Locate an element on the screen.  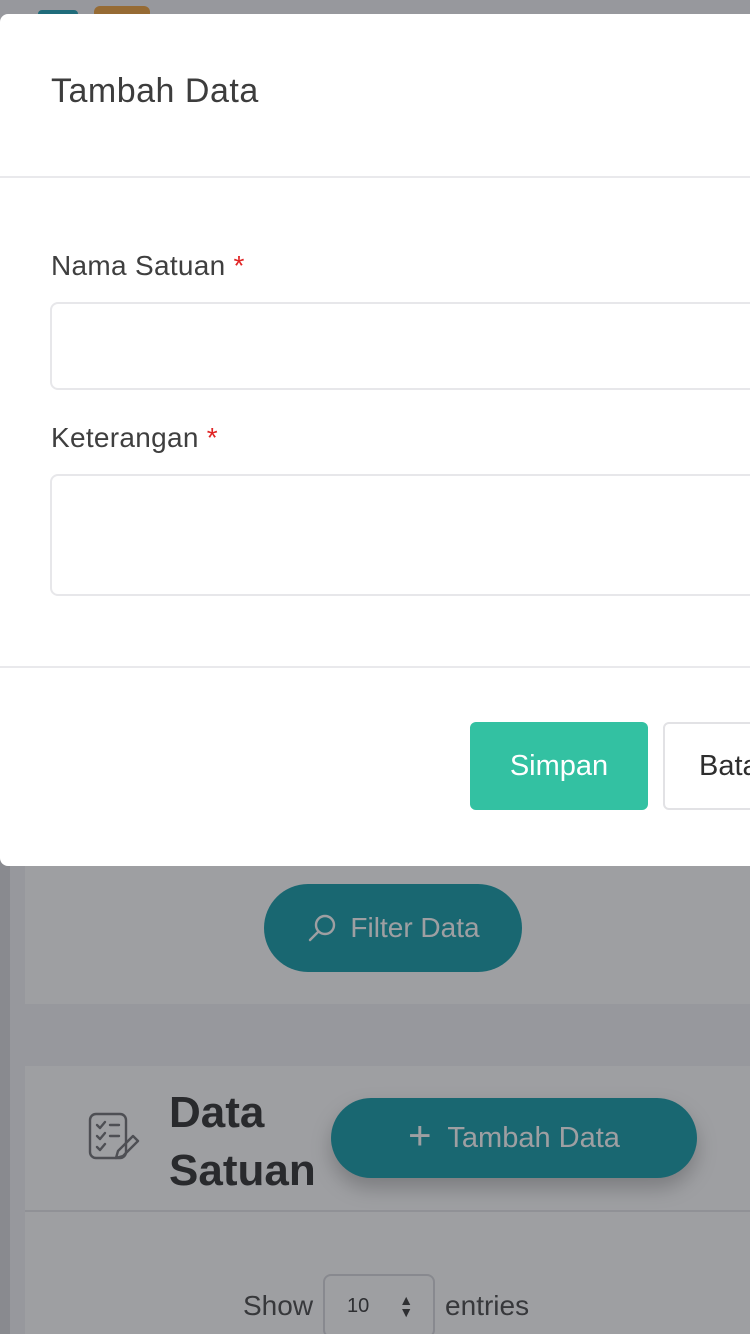
modal-footer: Simpan Batal is located at coordinates (375, 766).